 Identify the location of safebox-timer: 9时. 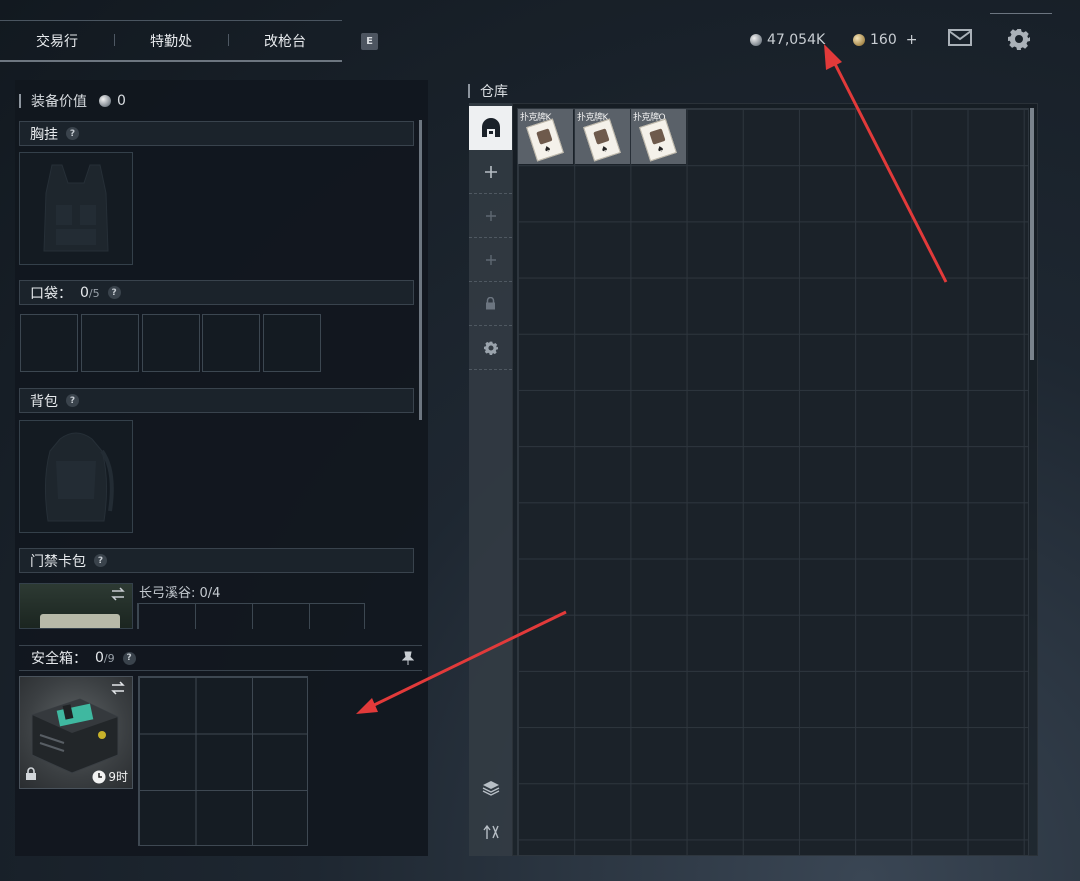
(110, 776).